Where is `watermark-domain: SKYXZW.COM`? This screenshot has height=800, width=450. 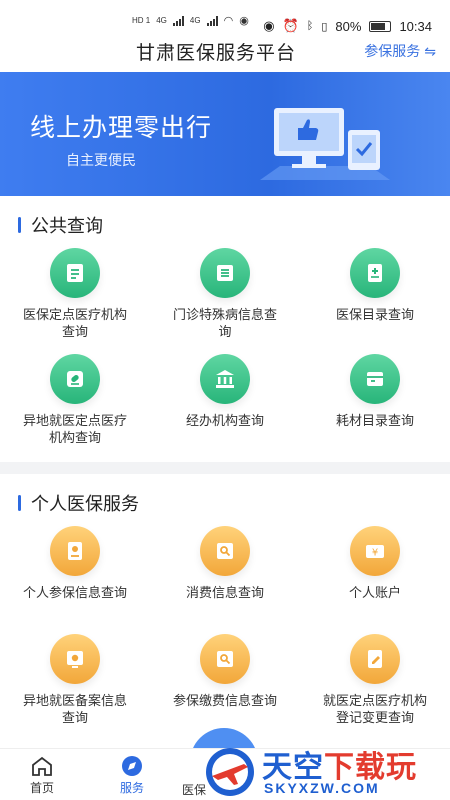 watermark-domain: SKYXZW.COM is located at coordinates (322, 788).